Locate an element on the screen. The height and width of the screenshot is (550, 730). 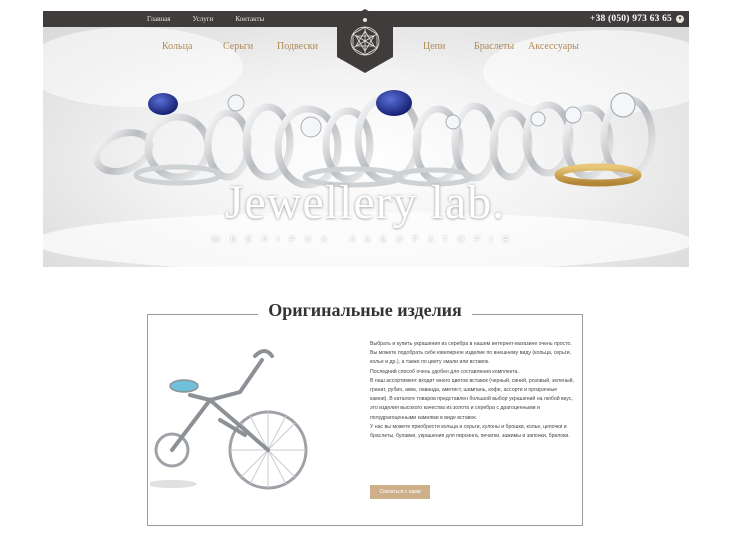
contact-us-button: Связаться с нами is located at coordinates (400, 492).